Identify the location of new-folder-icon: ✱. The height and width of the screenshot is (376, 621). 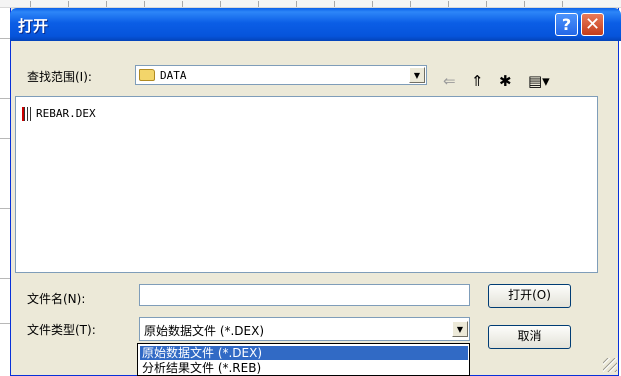
(505, 81).